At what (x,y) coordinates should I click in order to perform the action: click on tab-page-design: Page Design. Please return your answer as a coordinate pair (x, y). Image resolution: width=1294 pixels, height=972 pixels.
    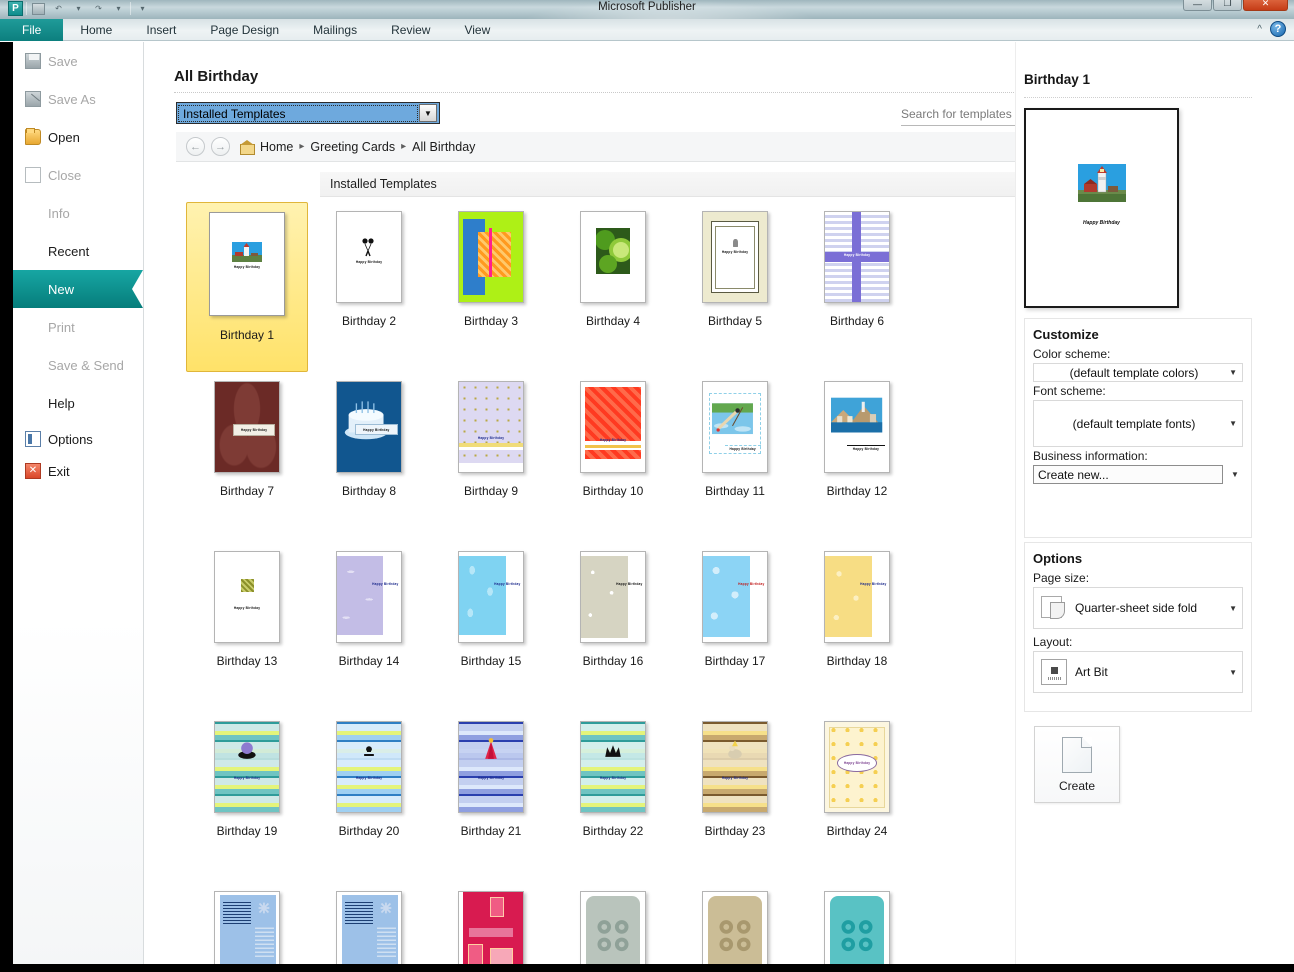
    Looking at the image, I should click on (244, 30).